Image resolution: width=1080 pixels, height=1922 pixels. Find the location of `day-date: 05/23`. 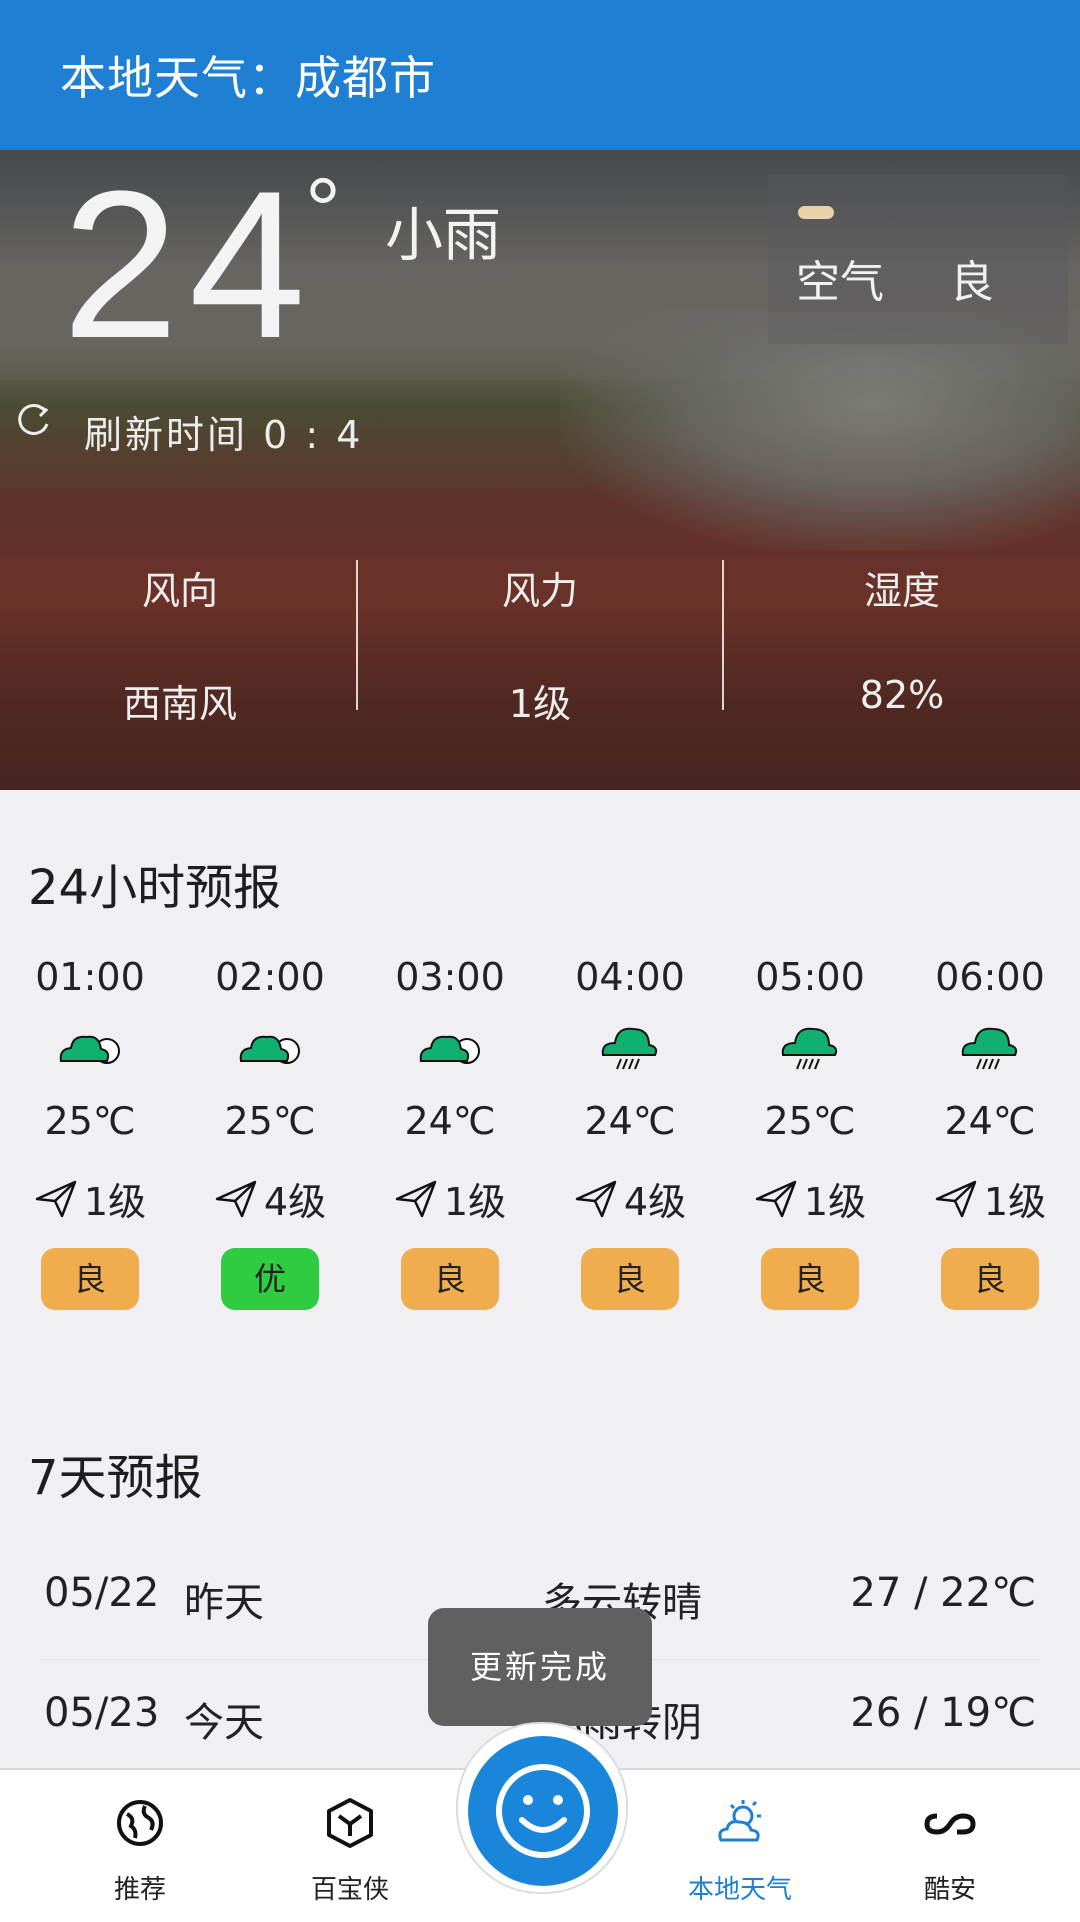

day-date: 05/23 is located at coordinates (102, 1713).